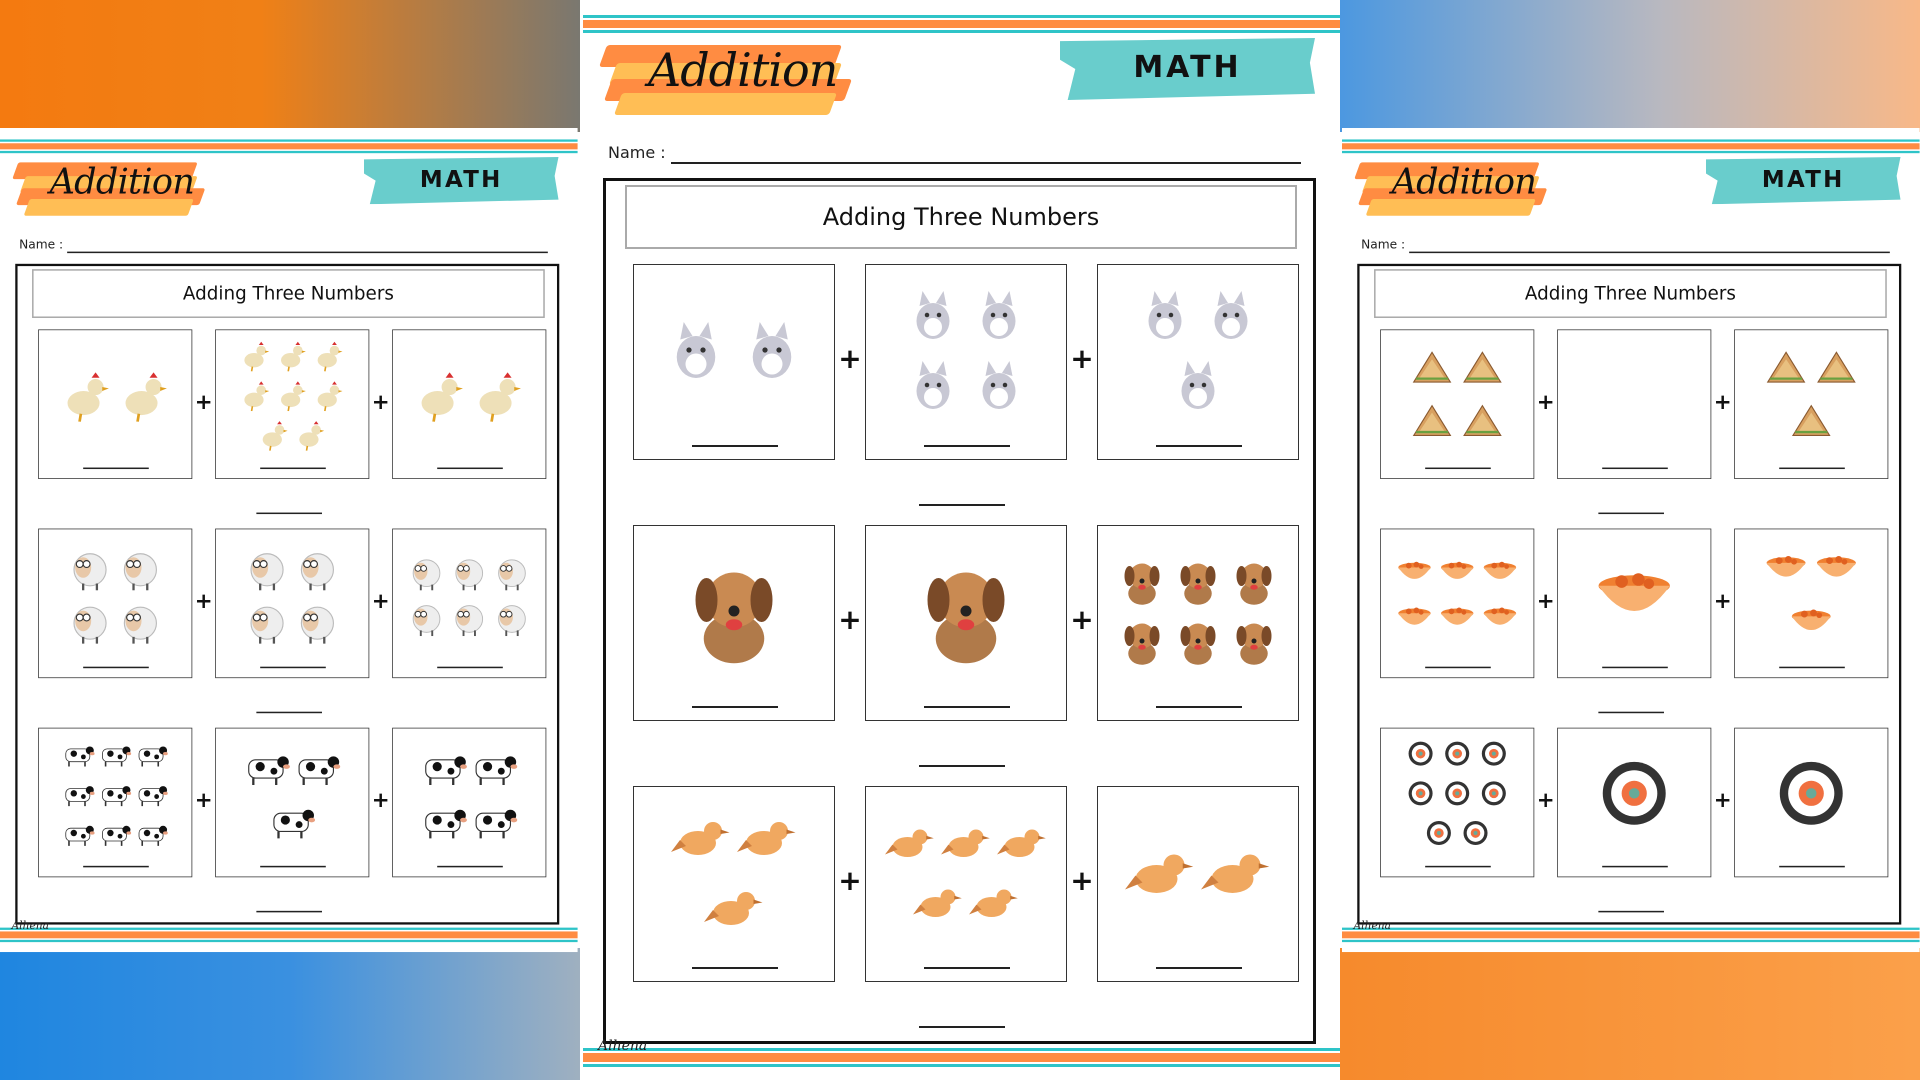 This screenshot has height=1080, width=1920. What do you see at coordinates (1476, 834) in the screenshot?
I see `sushi-icon` at bounding box center [1476, 834].